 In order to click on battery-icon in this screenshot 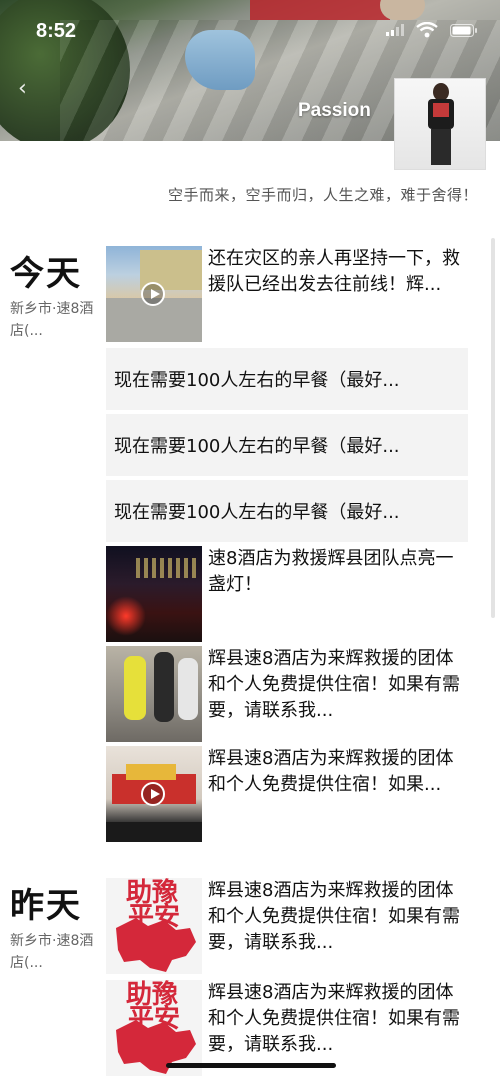, I will do `click(463, 30)`.